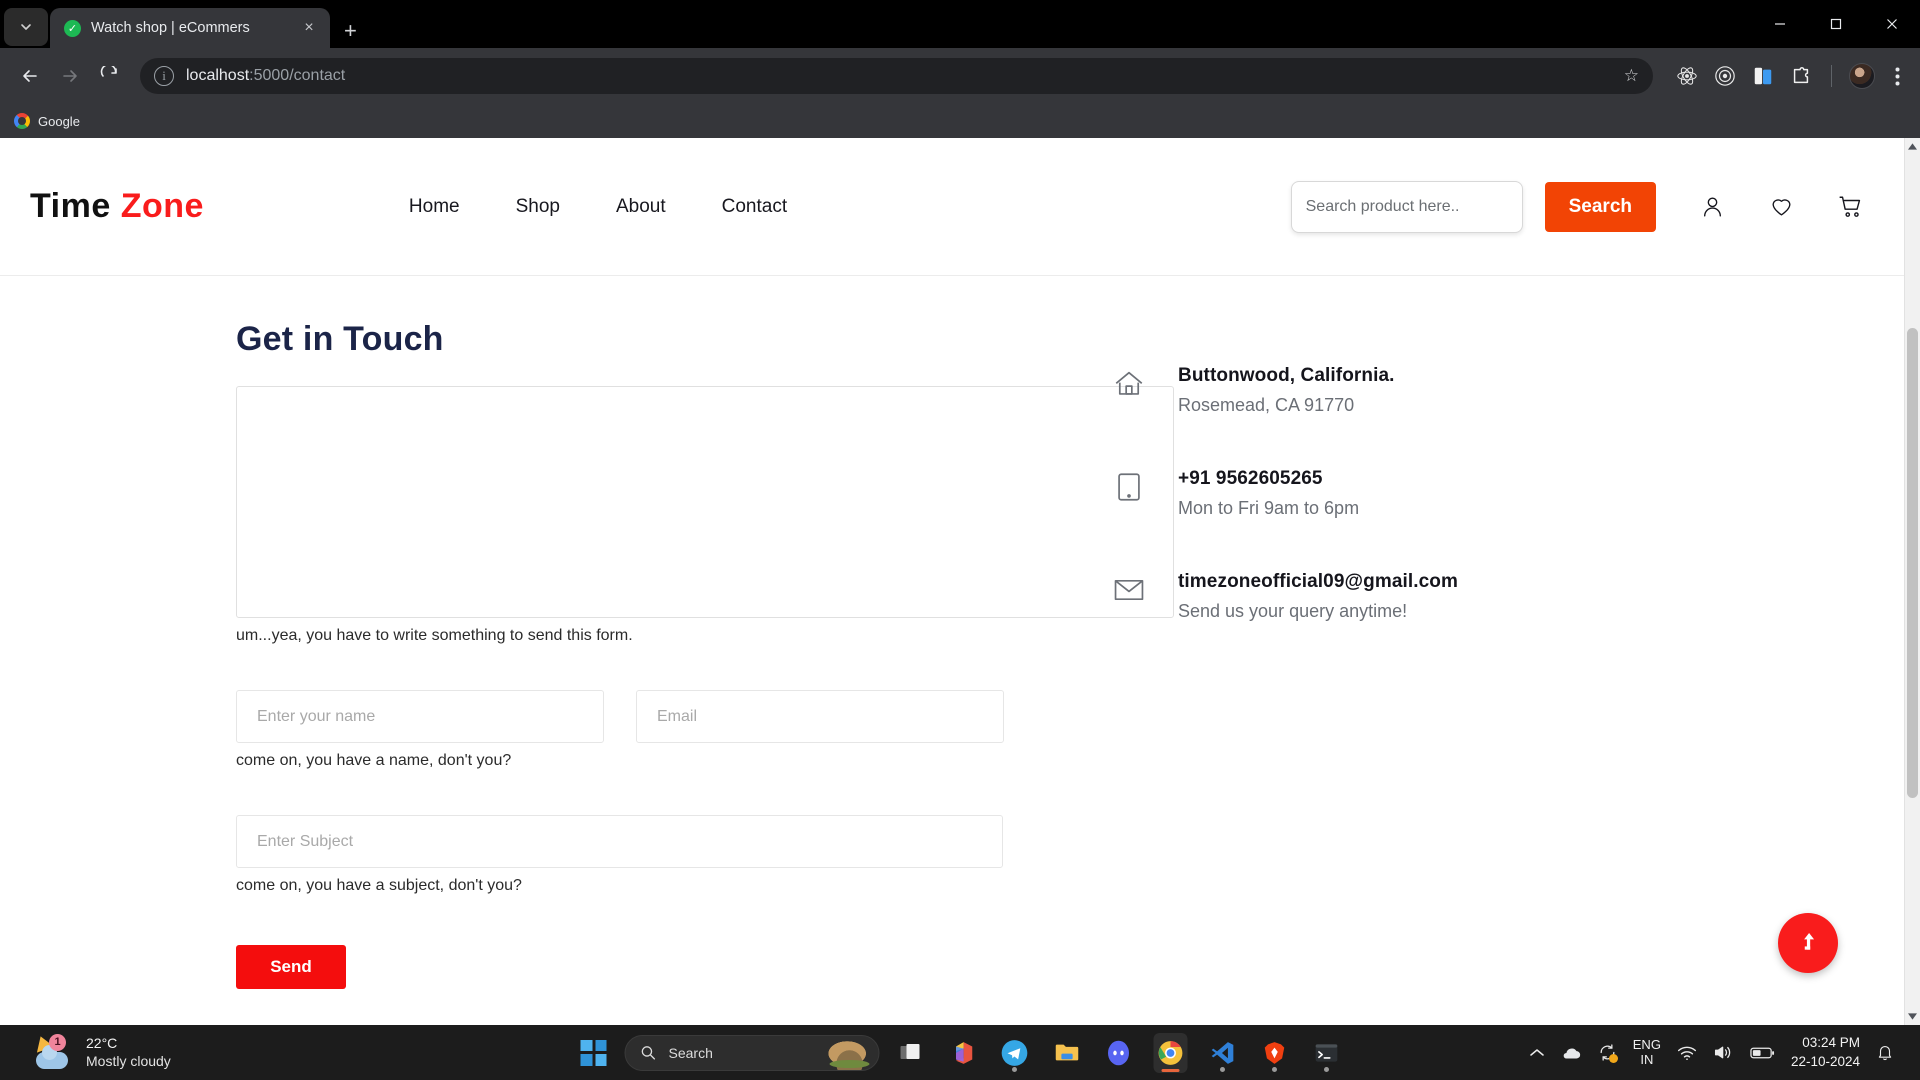 This screenshot has height=1080, width=1920. I want to click on bookmark-label: Google, so click(59, 121).